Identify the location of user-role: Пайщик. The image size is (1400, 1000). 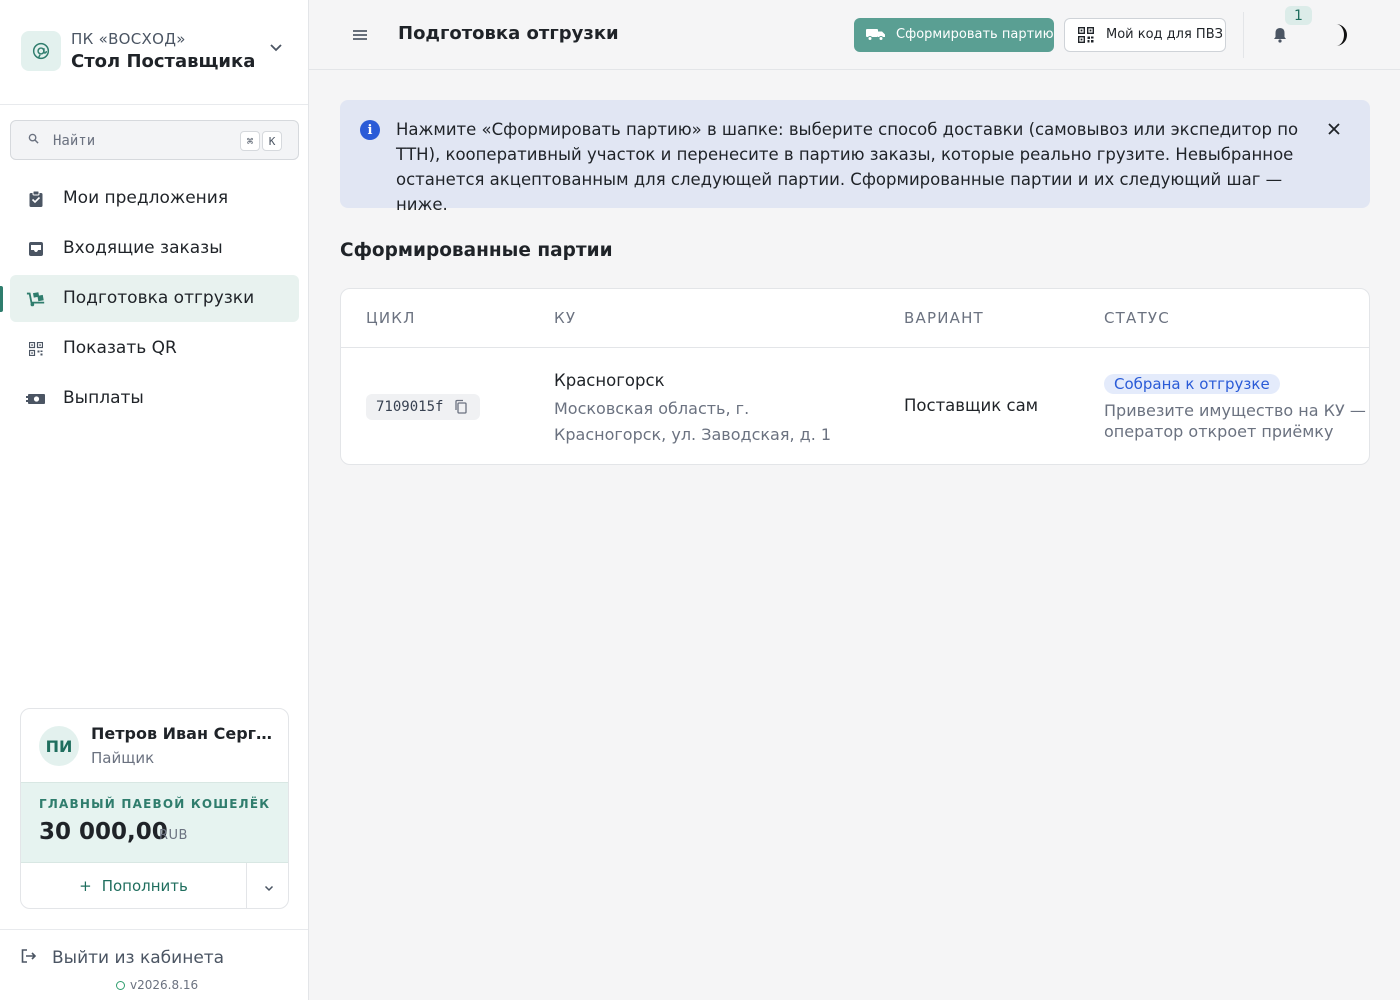
(123, 758).